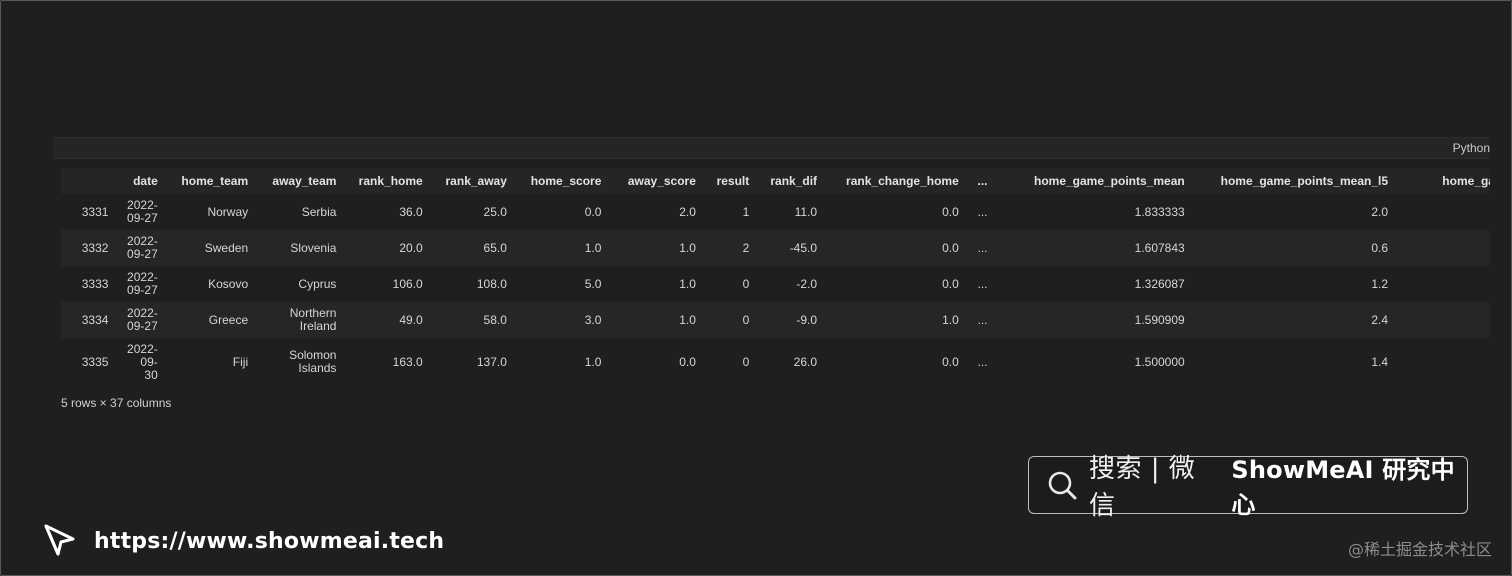 The width and height of the screenshot is (1512, 576). Describe the element at coordinates (142, 361) in the screenshot. I see `cell-date: 2022- 09- 30` at that location.